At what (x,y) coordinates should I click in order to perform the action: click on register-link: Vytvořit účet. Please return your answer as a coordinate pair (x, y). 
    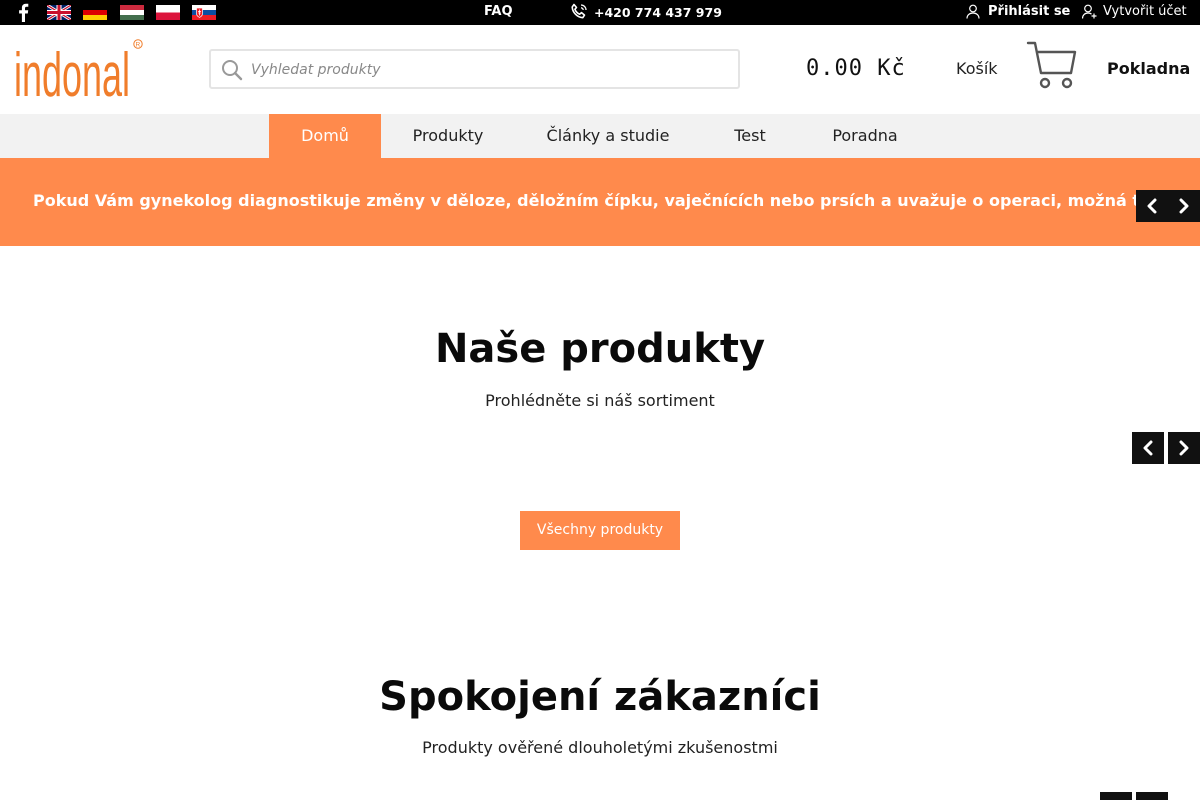
    Looking at the image, I should click on (1134, 11).